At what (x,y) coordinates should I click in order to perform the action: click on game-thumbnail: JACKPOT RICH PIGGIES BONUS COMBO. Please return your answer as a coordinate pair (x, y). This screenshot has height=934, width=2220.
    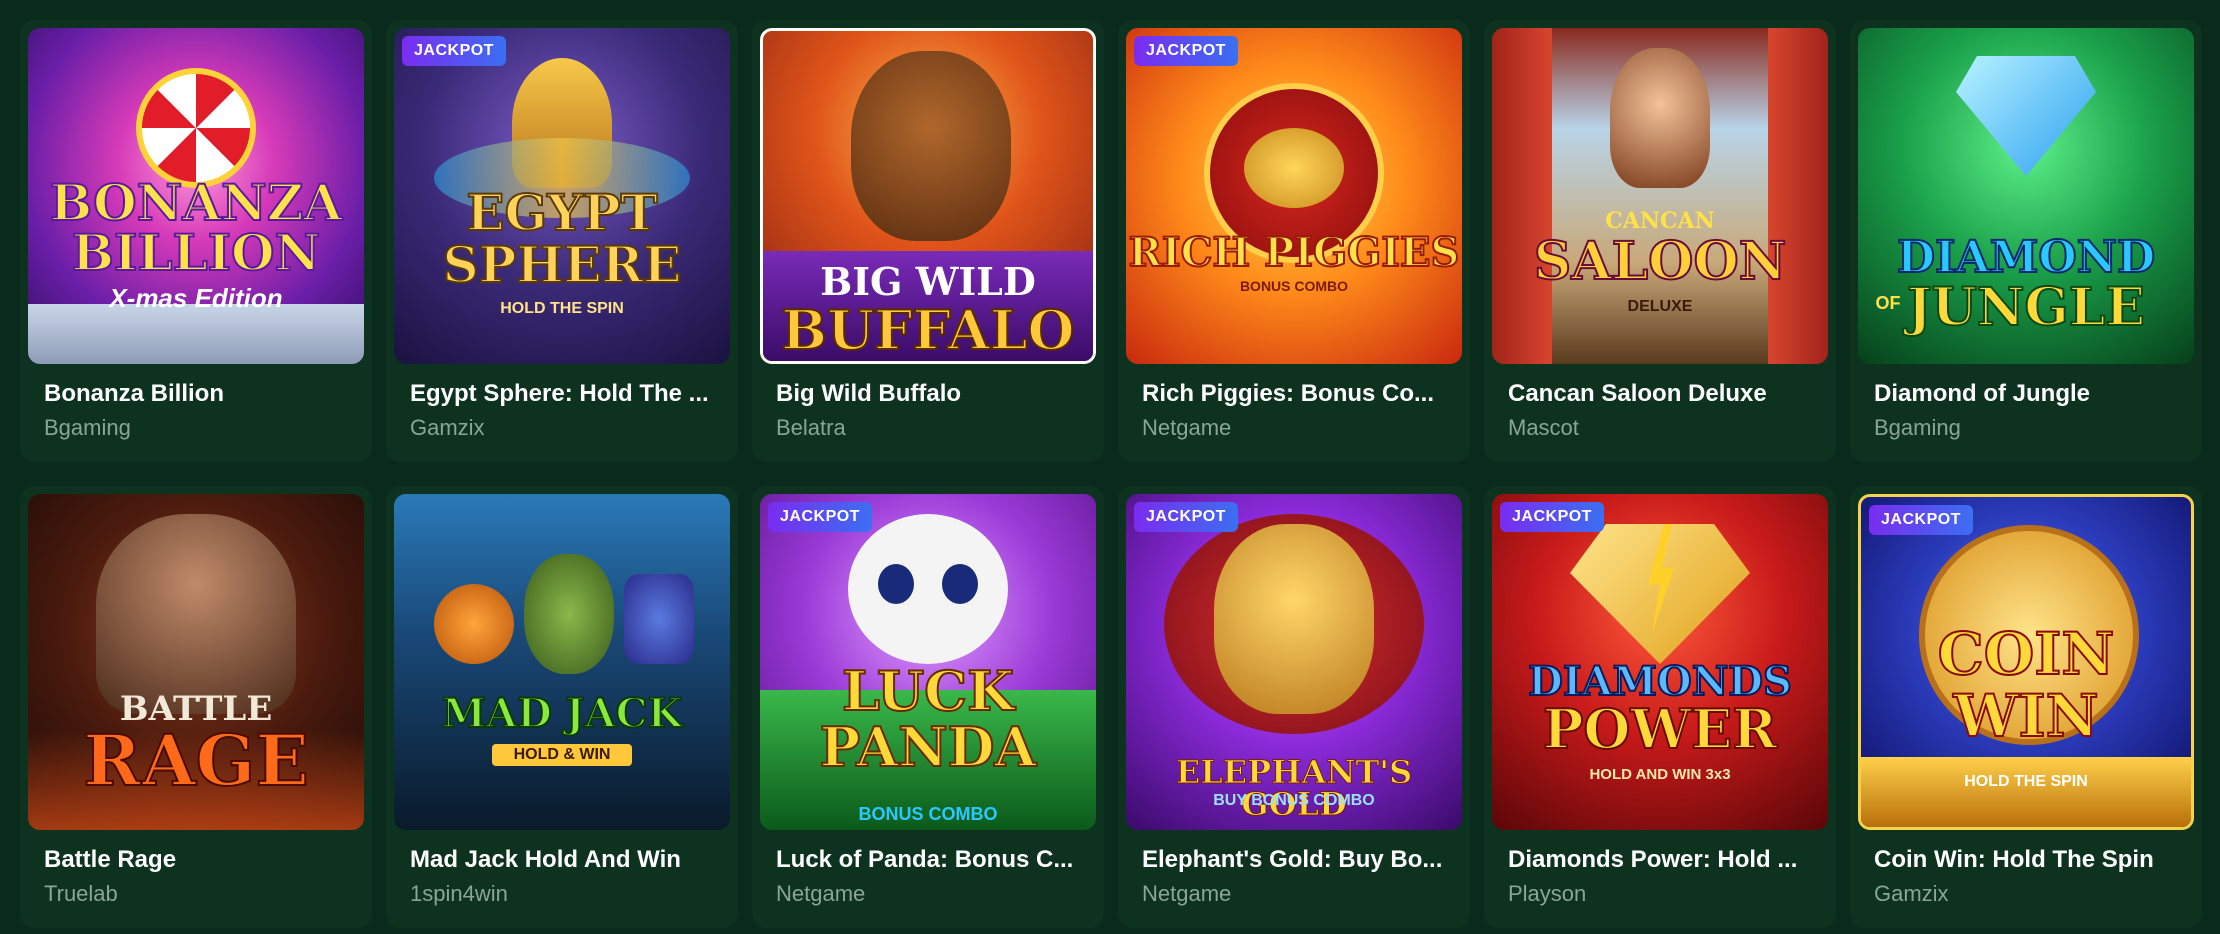
    Looking at the image, I should click on (1294, 196).